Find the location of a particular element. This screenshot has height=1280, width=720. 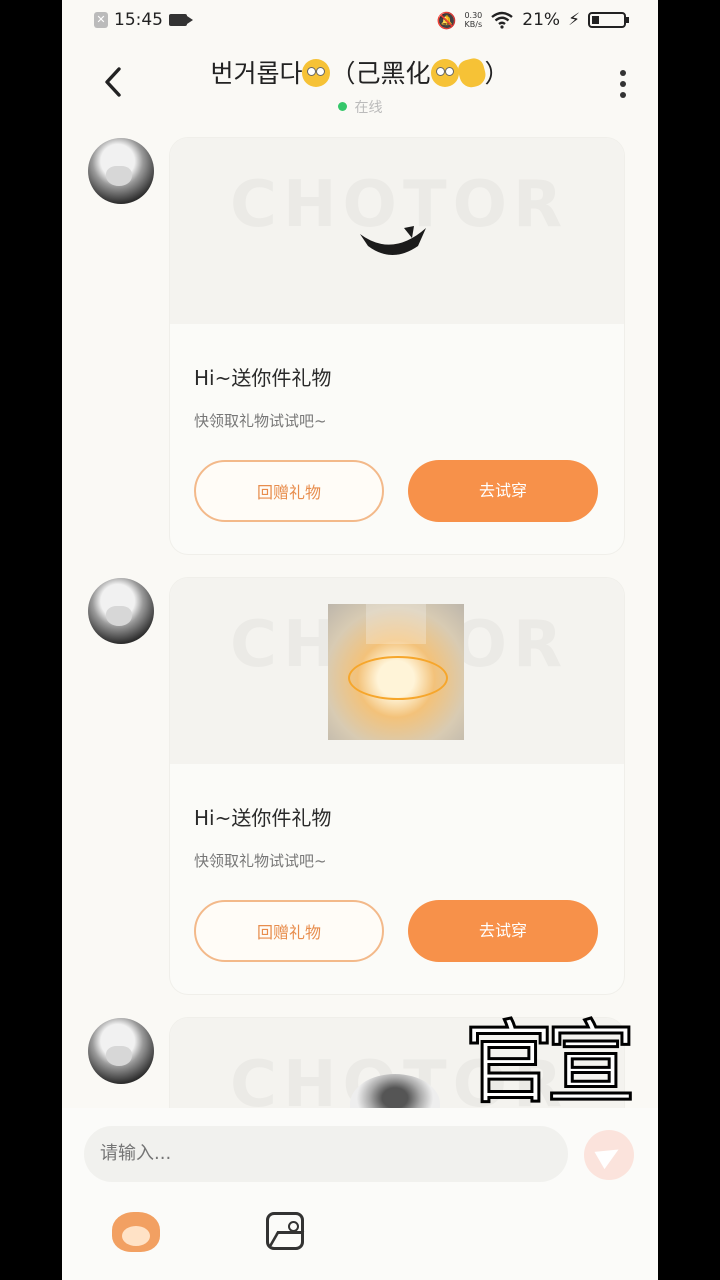

chat-header: 번거롭다 （己黑化 ） 在线 is located at coordinates (360, 82).